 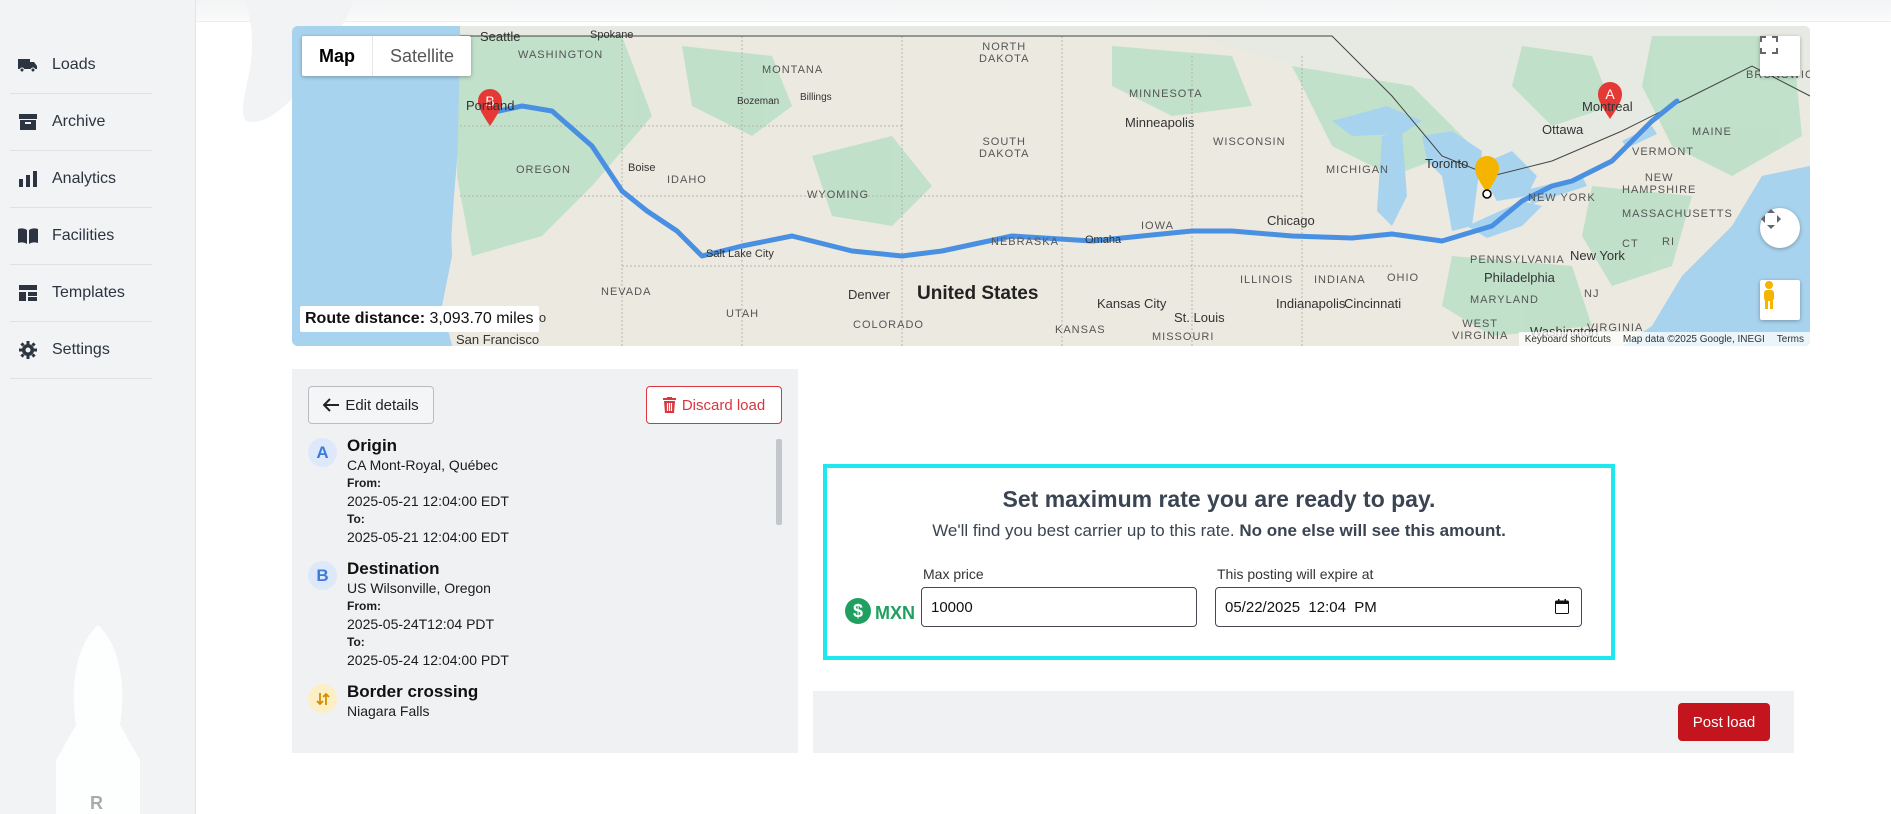 What do you see at coordinates (953, 574) in the screenshot?
I see `max-price-label: Max price` at bounding box center [953, 574].